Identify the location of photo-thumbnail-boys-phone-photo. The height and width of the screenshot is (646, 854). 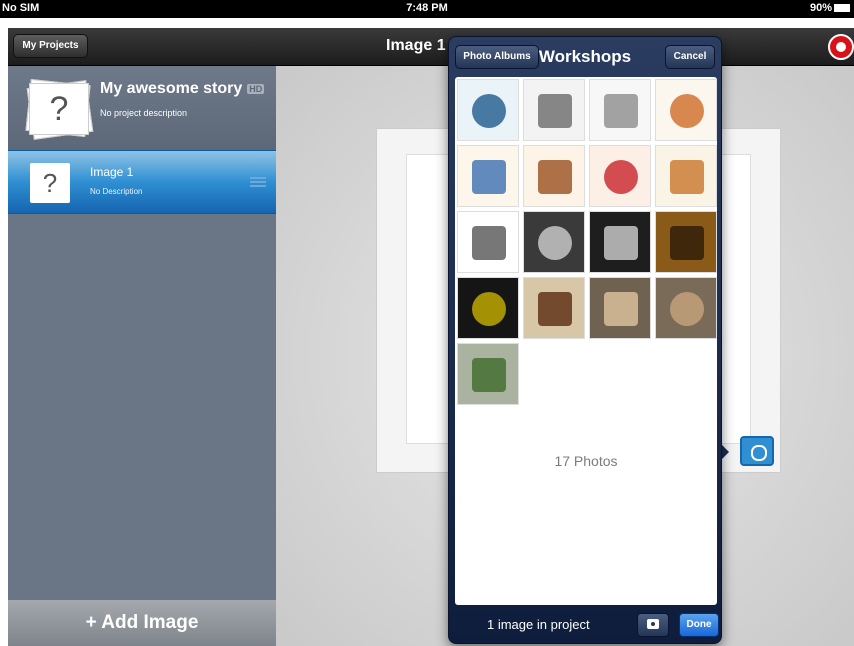
(620, 308).